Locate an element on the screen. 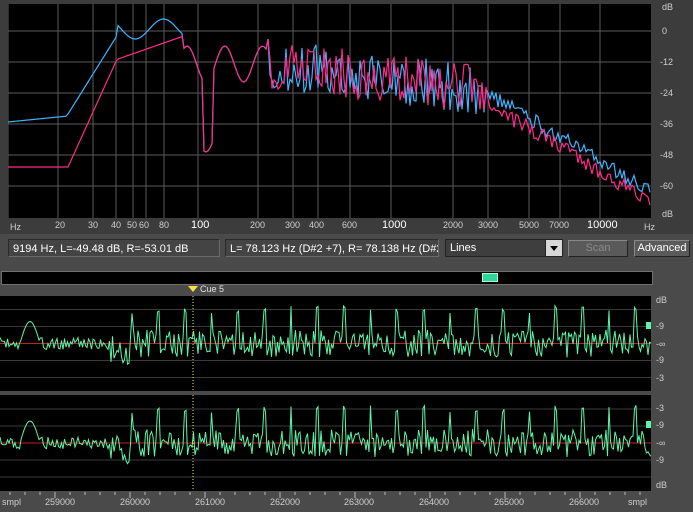 The width and height of the screenshot is (693, 512). hz-tick-label: 300 is located at coordinates (293, 225).